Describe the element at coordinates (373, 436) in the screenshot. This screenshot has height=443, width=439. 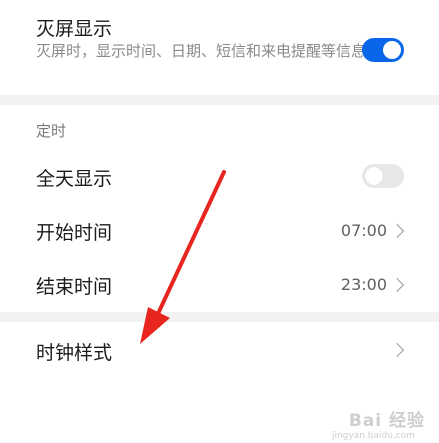
I see `baidu-watermark-url: jingyan.baidu.com` at that location.